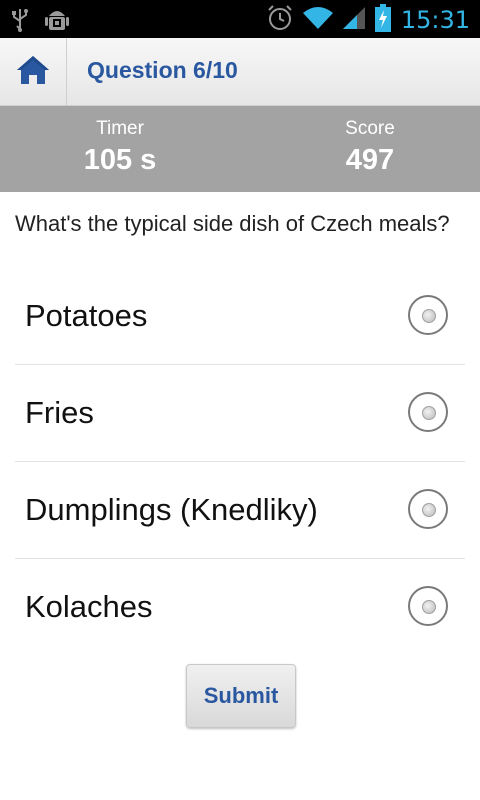 Image resolution: width=480 pixels, height=800 pixels. I want to click on timer-label: Timer, so click(120, 128).